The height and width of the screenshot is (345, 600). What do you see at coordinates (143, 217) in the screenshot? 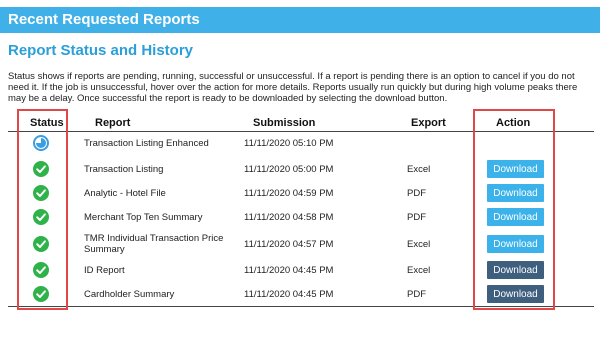
I see `report-name: Merchant Top Ten Summary` at bounding box center [143, 217].